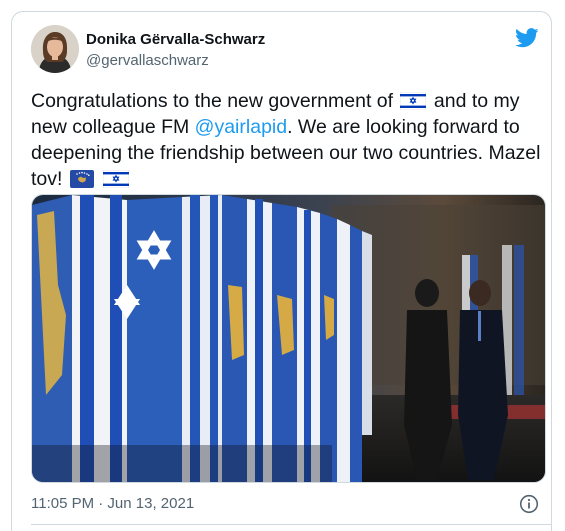 This screenshot has width=565, height=531. What do you see at coordinates (529, 504) in the screenshot?
I see `info-icon` at bounding box center [529, 504].